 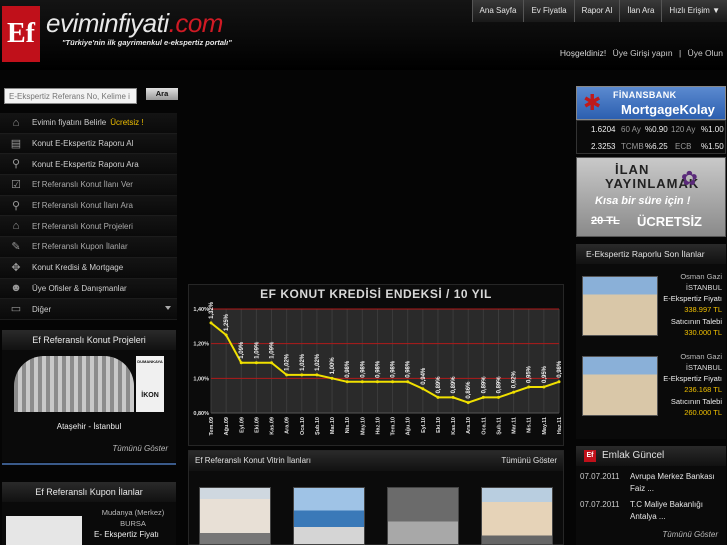 What do you see at coordinates (273, 426) in the screenshot?
I see `x-tick-label: Kas.09` at bounding box center [273, 426].